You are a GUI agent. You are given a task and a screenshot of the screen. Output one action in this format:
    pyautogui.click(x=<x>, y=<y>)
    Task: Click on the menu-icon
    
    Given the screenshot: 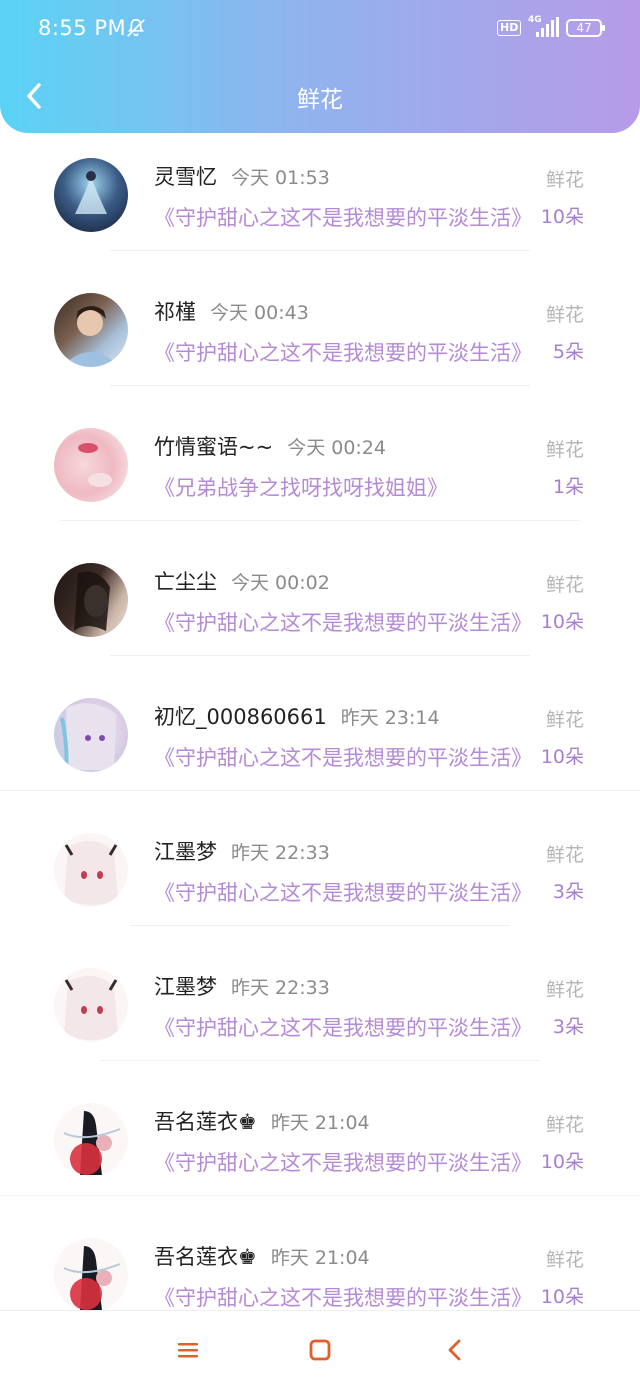 What is the action you would take?
    pyautogui.click(x=188, y=1350)
    